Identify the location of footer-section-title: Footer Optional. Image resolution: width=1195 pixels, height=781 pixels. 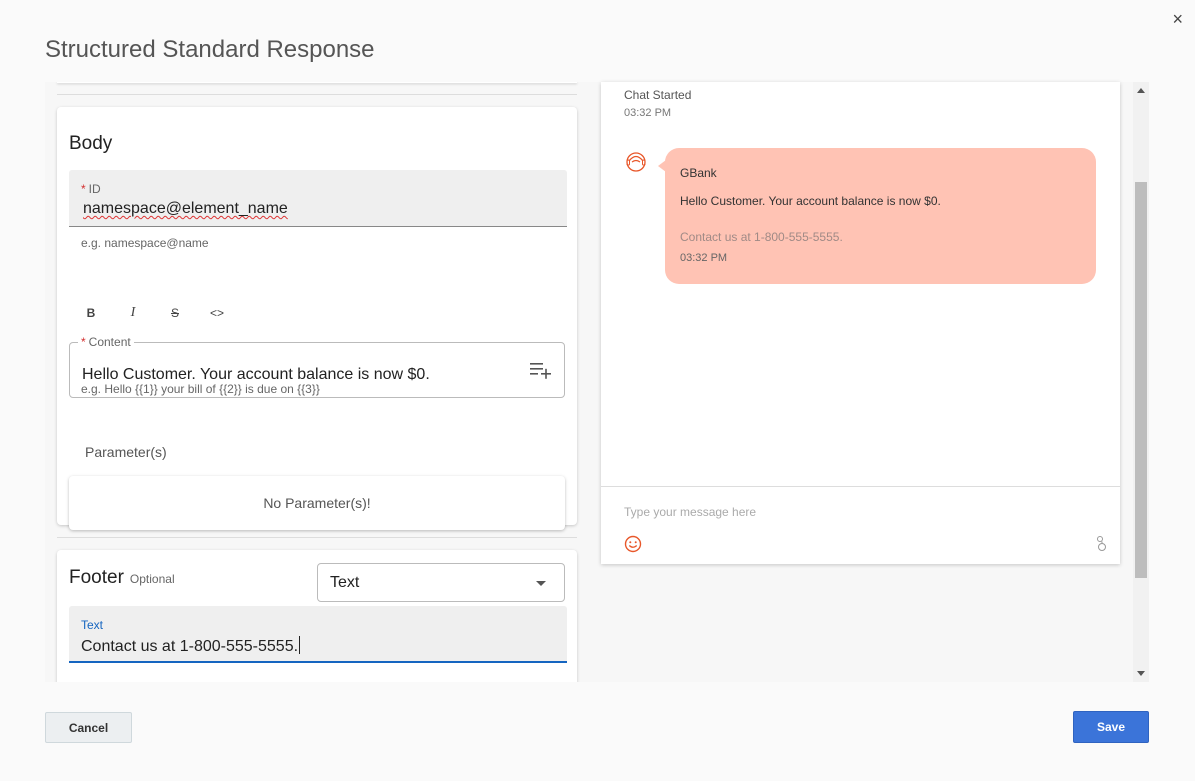
(122, 578).